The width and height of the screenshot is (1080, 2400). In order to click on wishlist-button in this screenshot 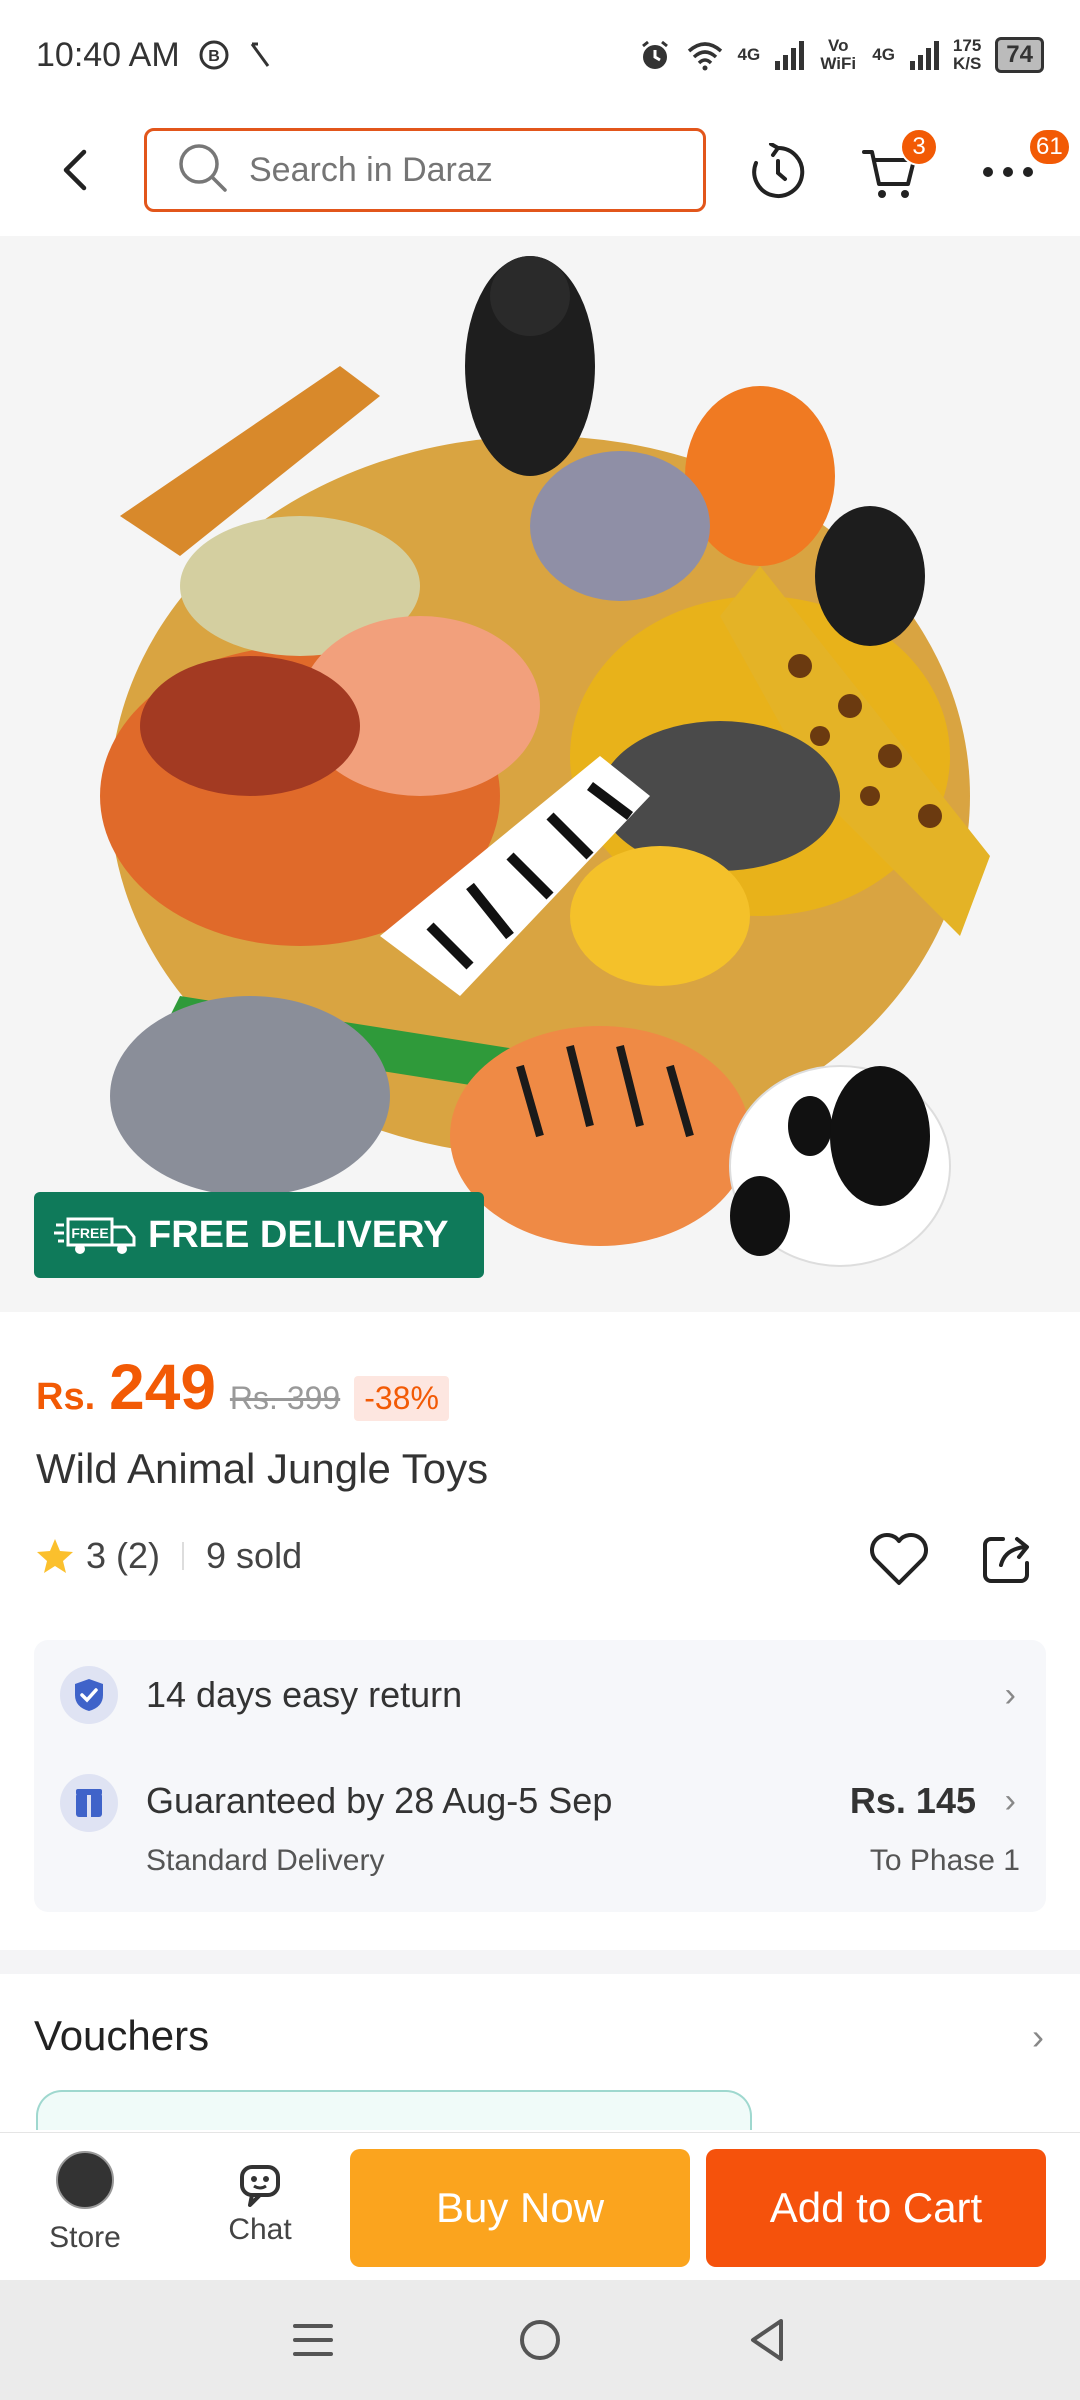, I will do `click(899, 1559)`.